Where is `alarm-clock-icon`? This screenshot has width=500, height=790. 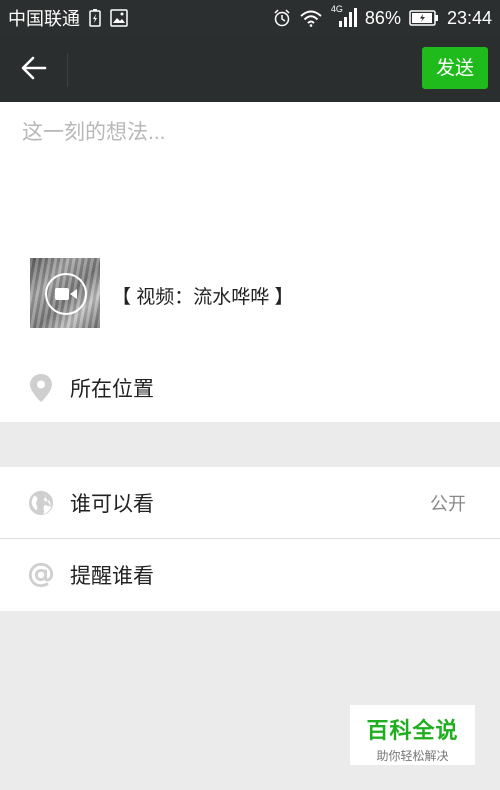
alarm-clock-icon is located at coordinates (282, 18).